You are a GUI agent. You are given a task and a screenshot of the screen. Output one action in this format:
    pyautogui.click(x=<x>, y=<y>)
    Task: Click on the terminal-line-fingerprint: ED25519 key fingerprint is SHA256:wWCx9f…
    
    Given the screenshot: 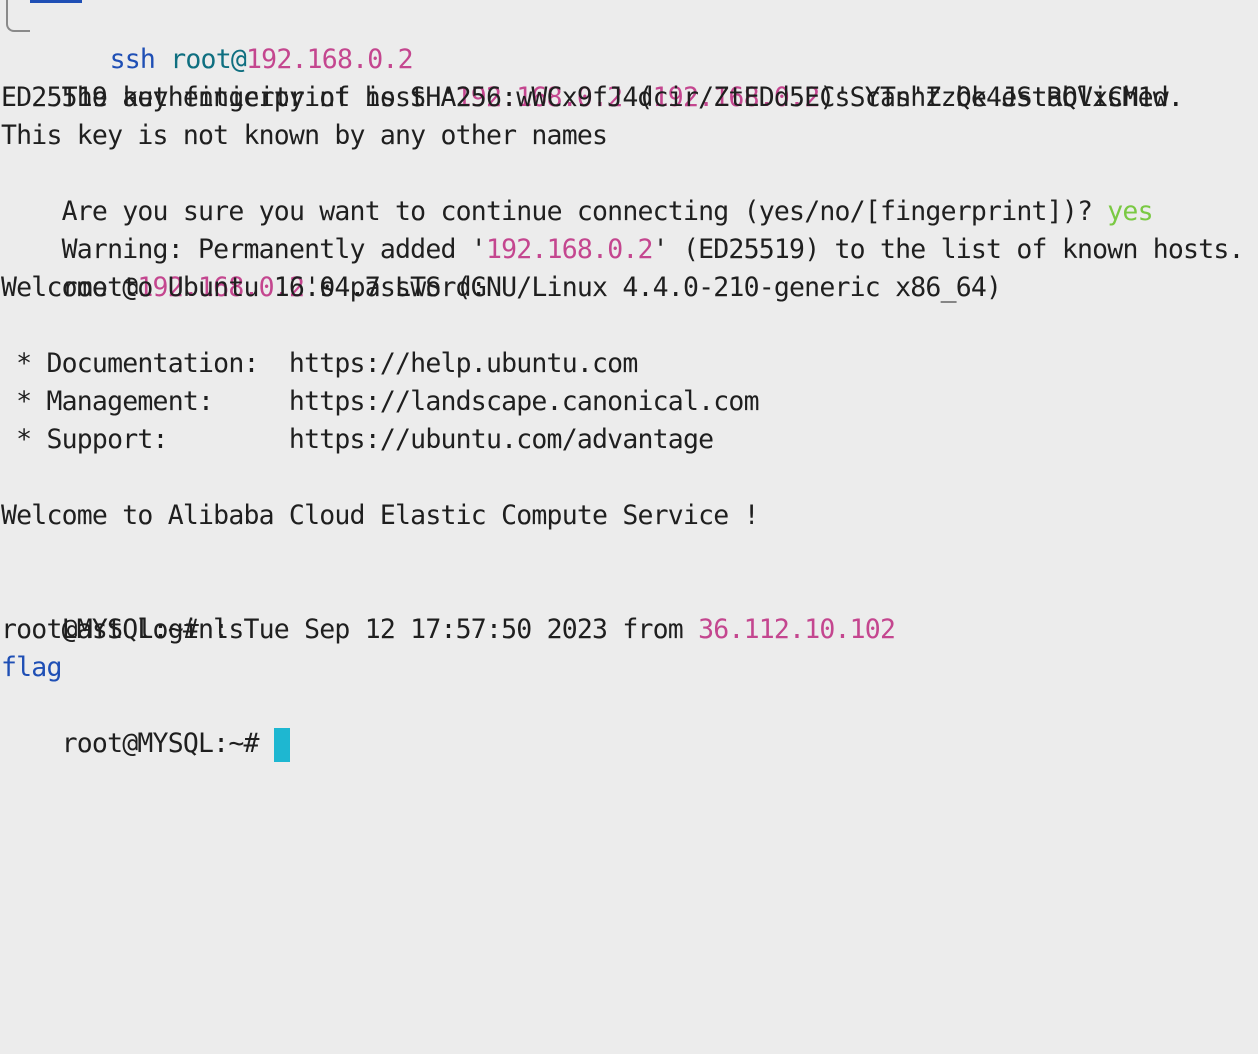 What is the action you would take?
    pyautogui.click(x=592, y=97)
    